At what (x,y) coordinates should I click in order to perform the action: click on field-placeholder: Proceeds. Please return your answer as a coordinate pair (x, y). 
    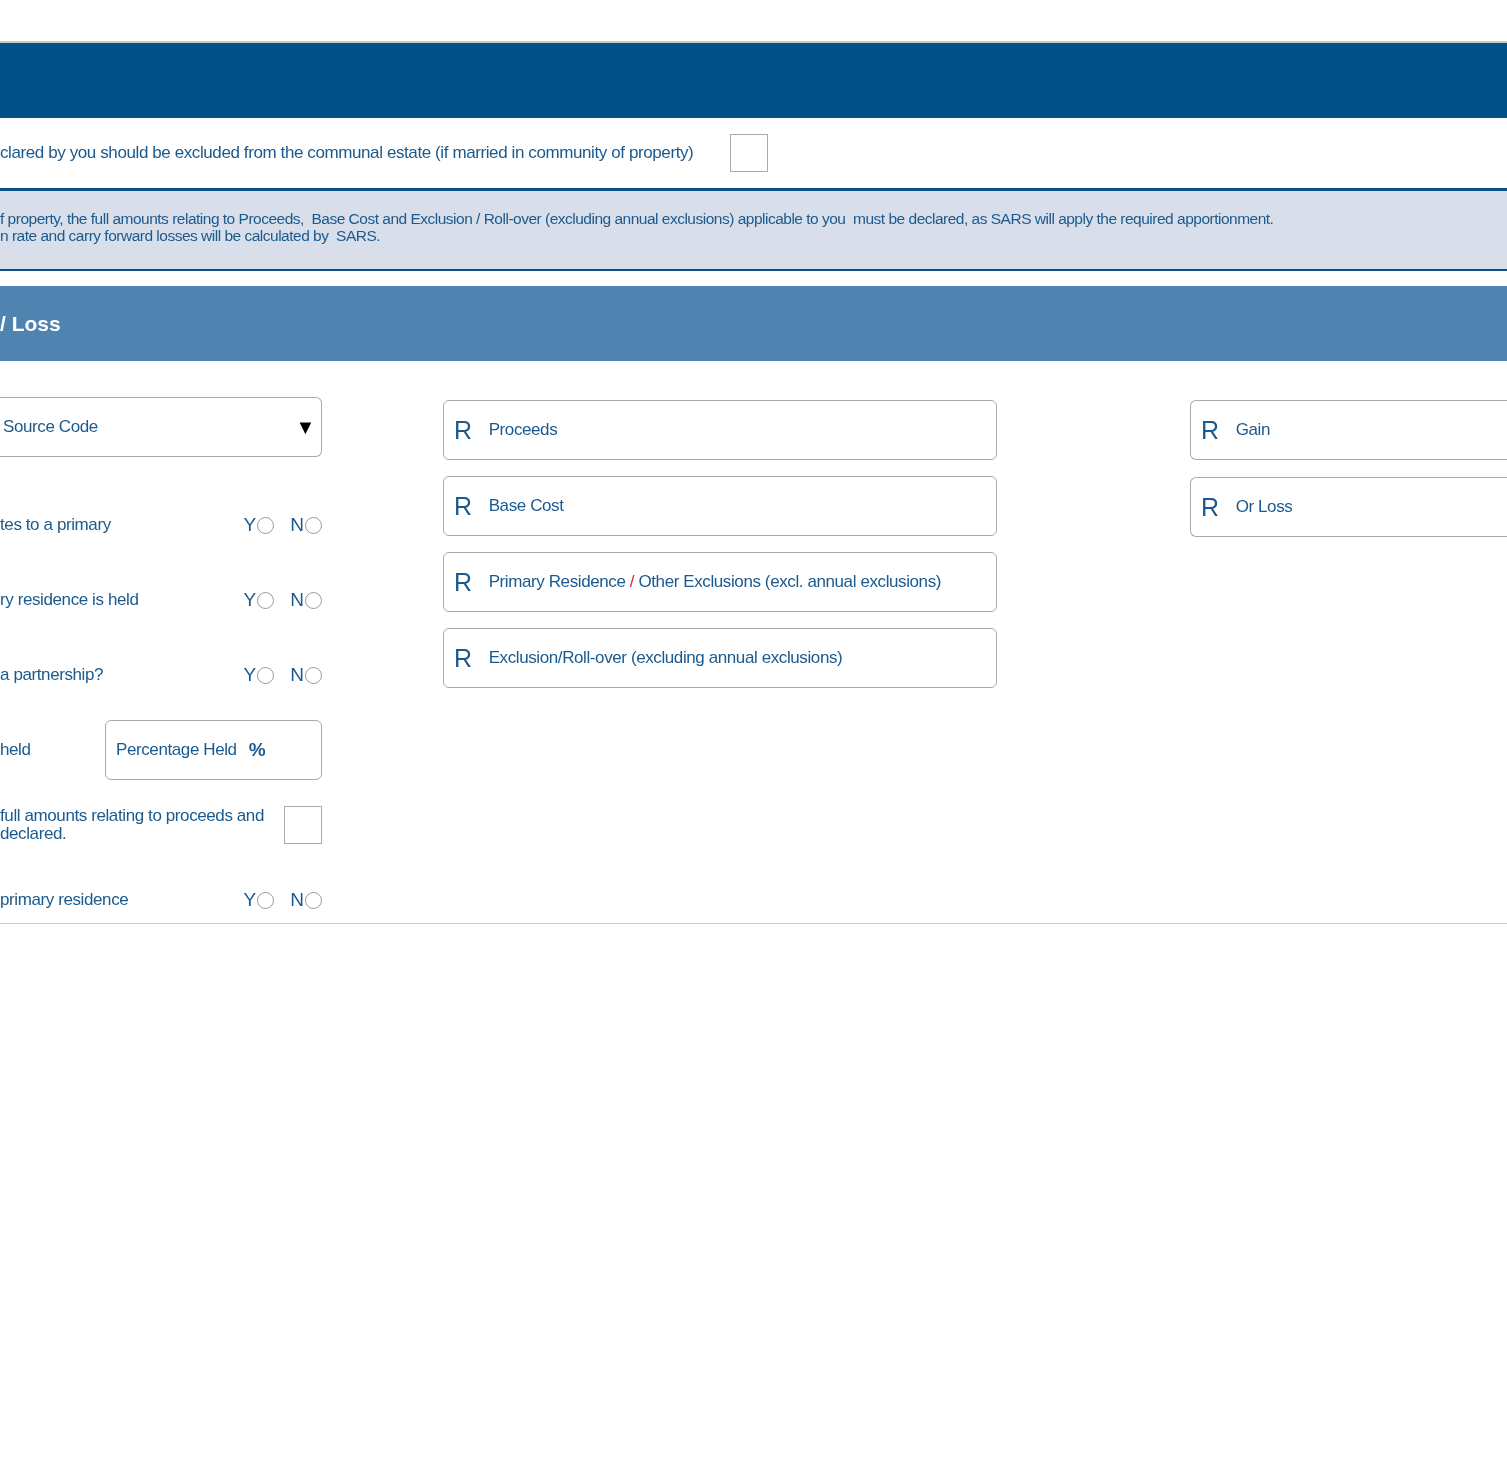
    Looking at the image, I should click on (523, 430).